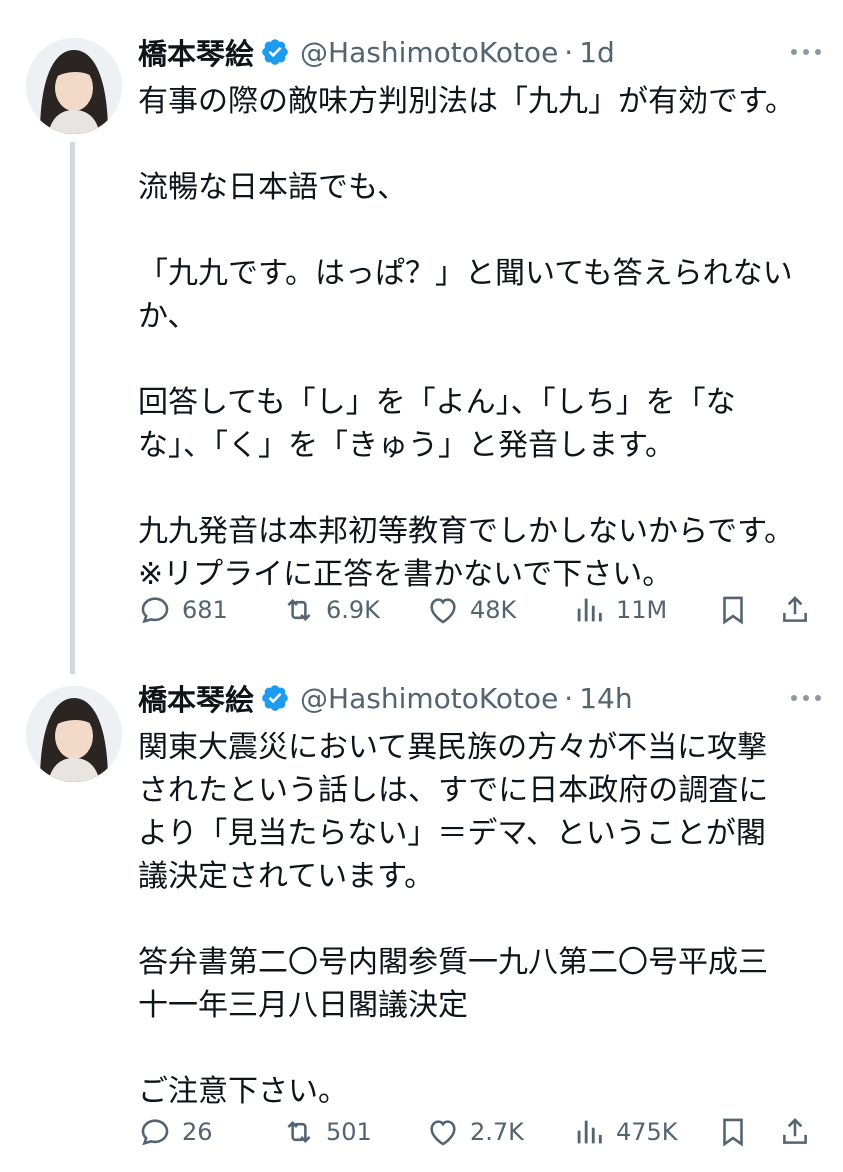 This screenshot has width=843, height=1172. What do you see at coordinates (466, 531) in the screenshot?
I see `text-line: 九九発音は本邦初等教育でしかしないからです。` at bounding box center [466, 531].